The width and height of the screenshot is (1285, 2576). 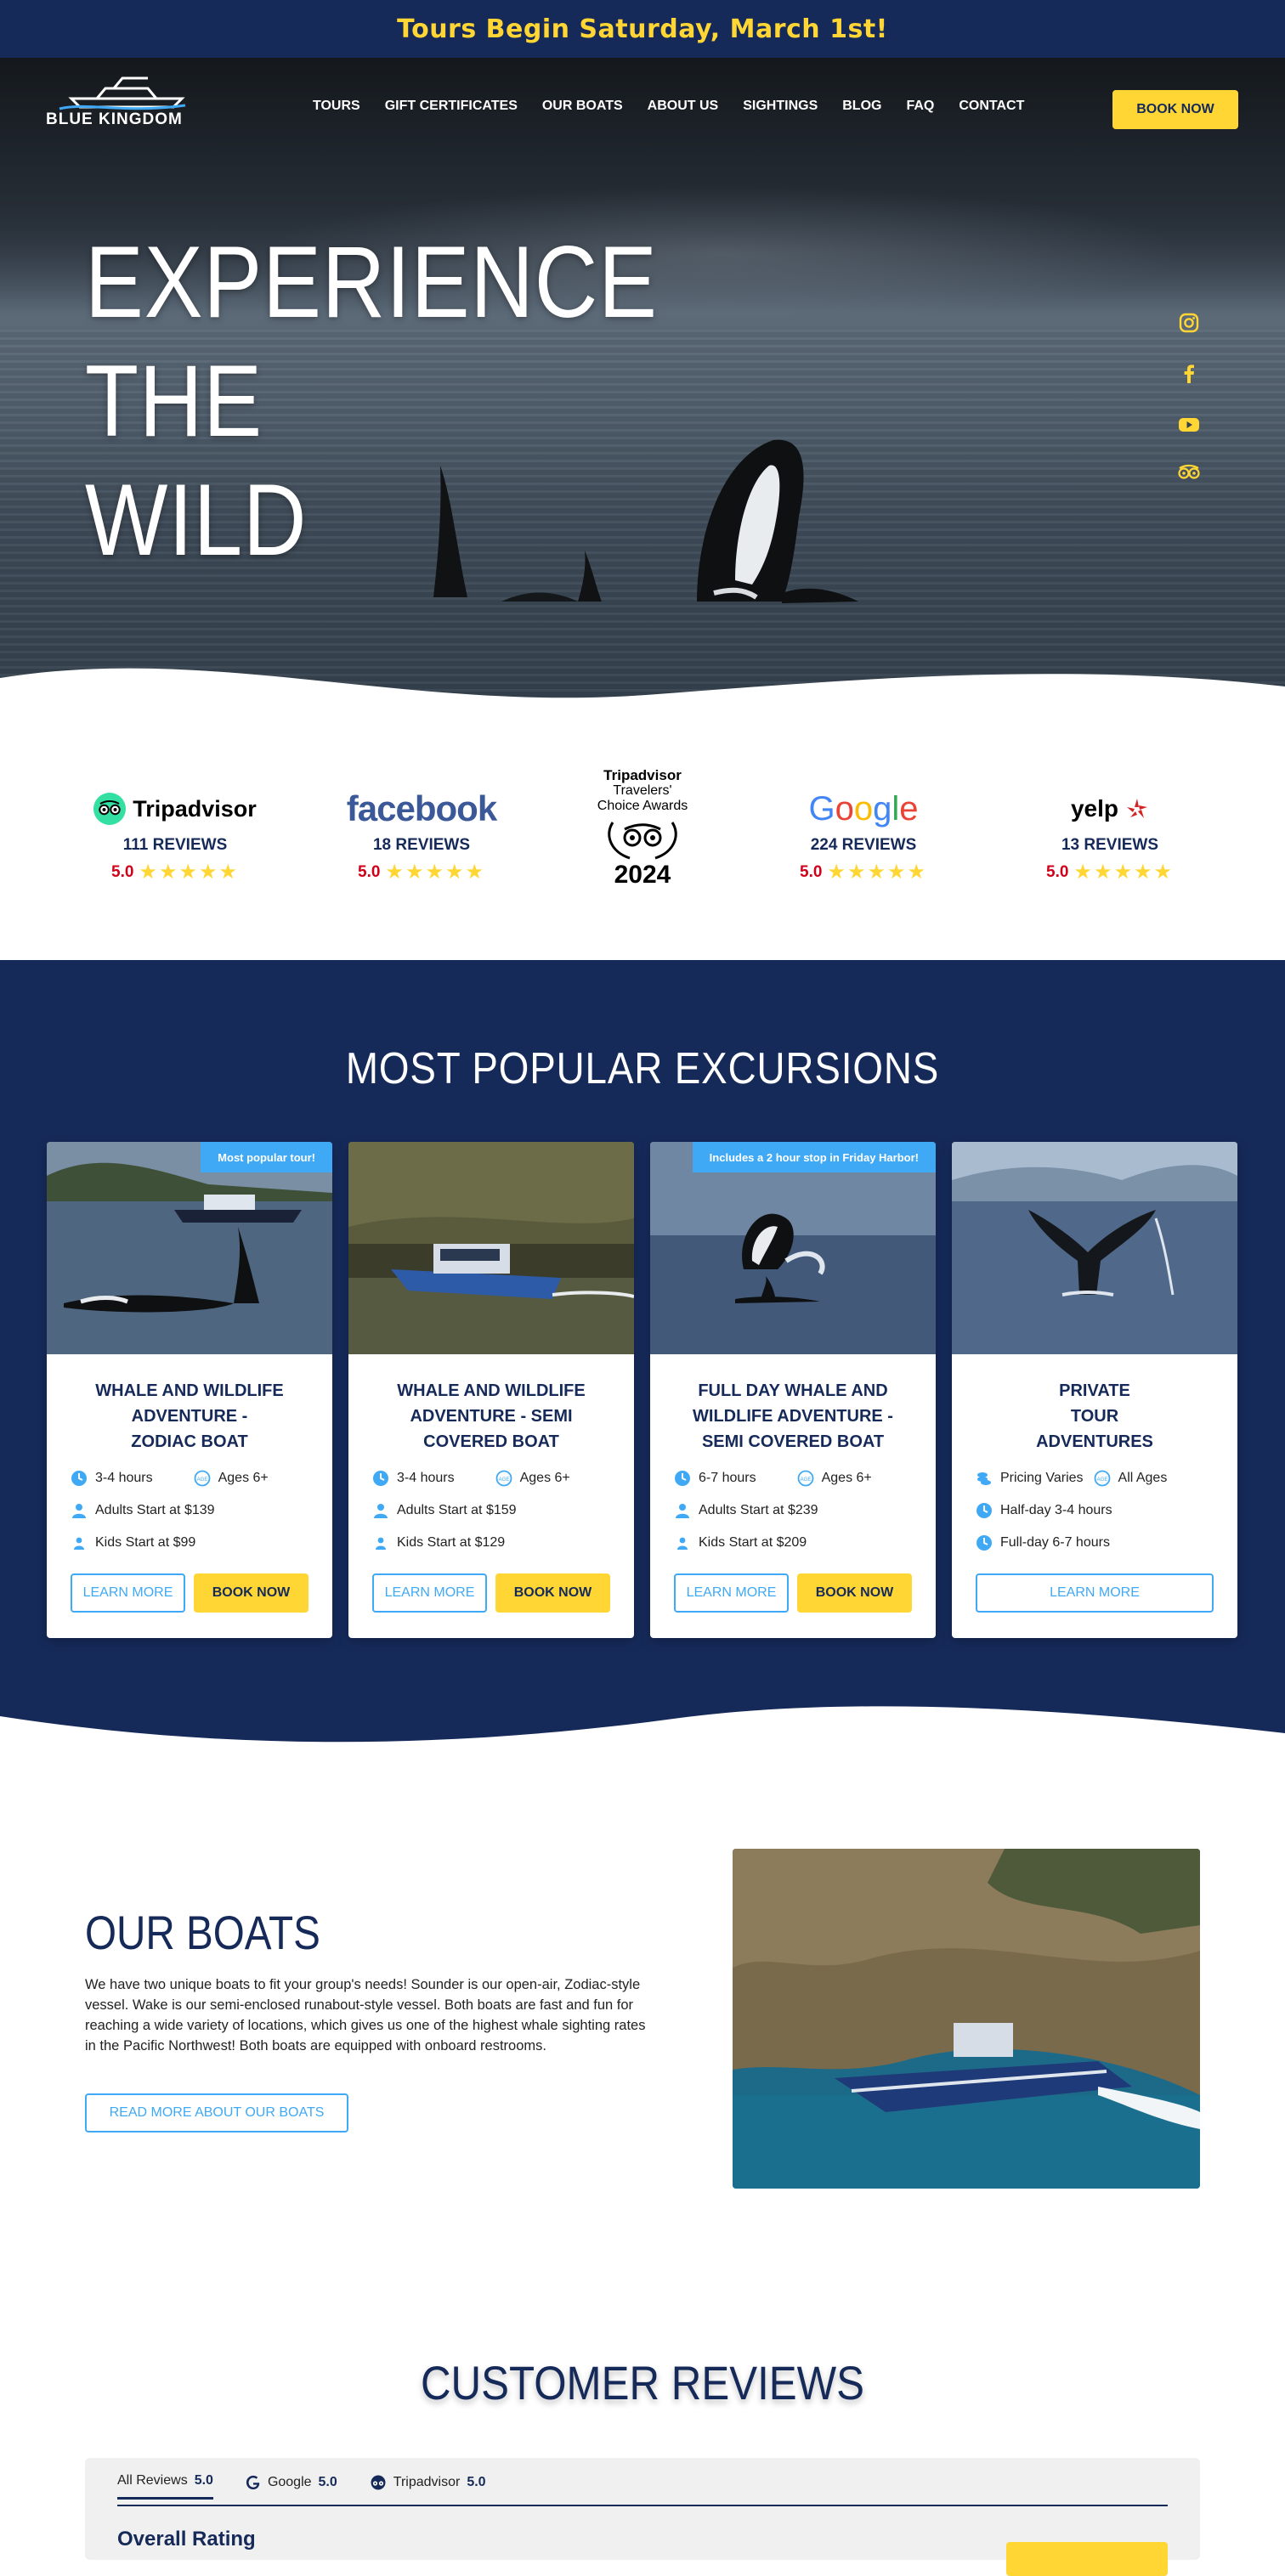 I want to click on google-logo: Google, so click(x=863, y=809).